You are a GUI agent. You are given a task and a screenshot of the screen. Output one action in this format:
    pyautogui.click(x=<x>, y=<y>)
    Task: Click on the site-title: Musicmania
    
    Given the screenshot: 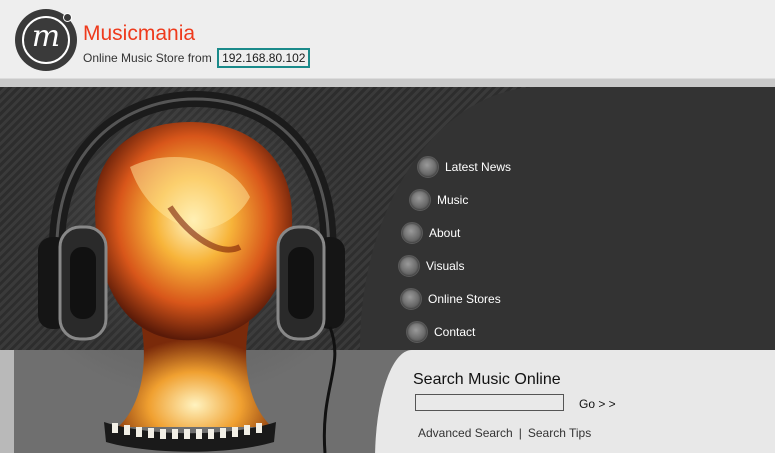 What is the action you would take?
    pyautogui.click(x=139, y=34)
    